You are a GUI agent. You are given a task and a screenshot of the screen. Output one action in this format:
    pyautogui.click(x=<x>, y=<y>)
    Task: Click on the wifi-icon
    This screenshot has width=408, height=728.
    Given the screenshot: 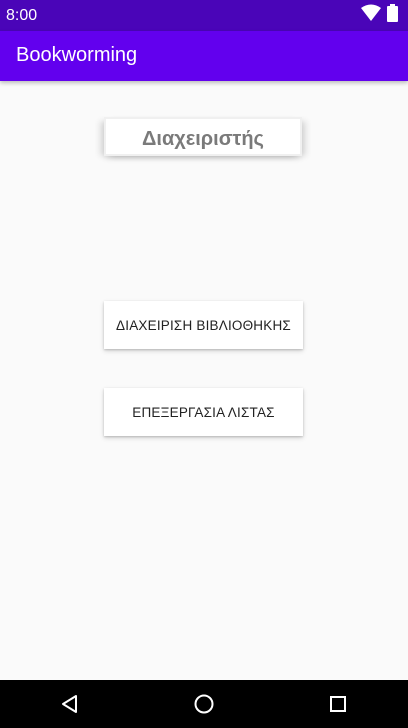 What is the action you would take?
    pyautogui.click(x=371, y=15)
    